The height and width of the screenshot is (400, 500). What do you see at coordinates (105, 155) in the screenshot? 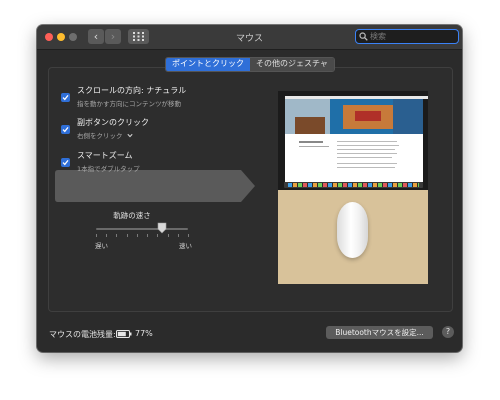
I see `smart-zoom-label: スマートズーム` at bounding box center [105, 155].